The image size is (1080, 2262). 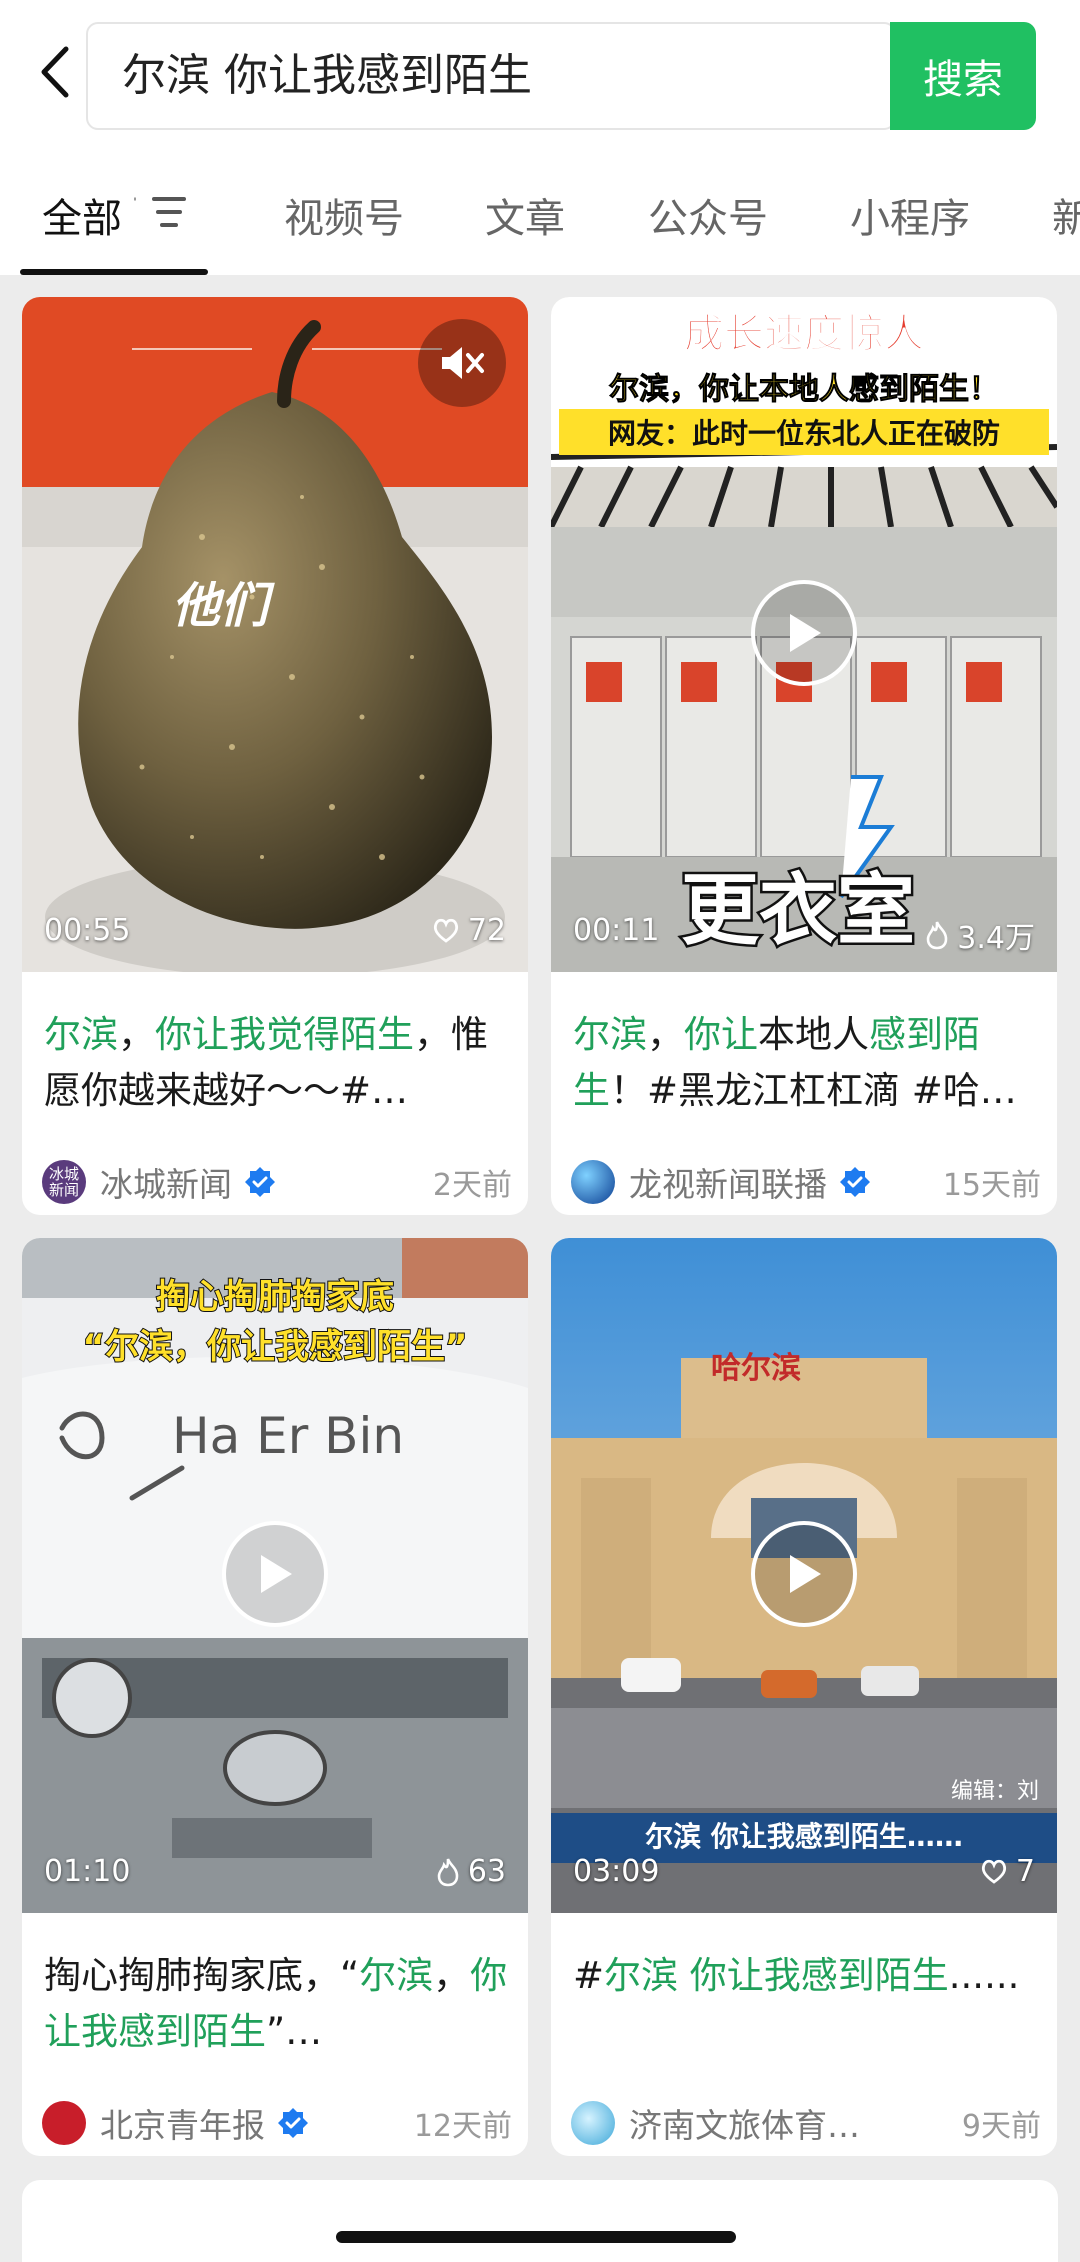 I want to click on author-row: 冰城 新闻 冰城新闻 2天前, so click(x=277, y=1182).